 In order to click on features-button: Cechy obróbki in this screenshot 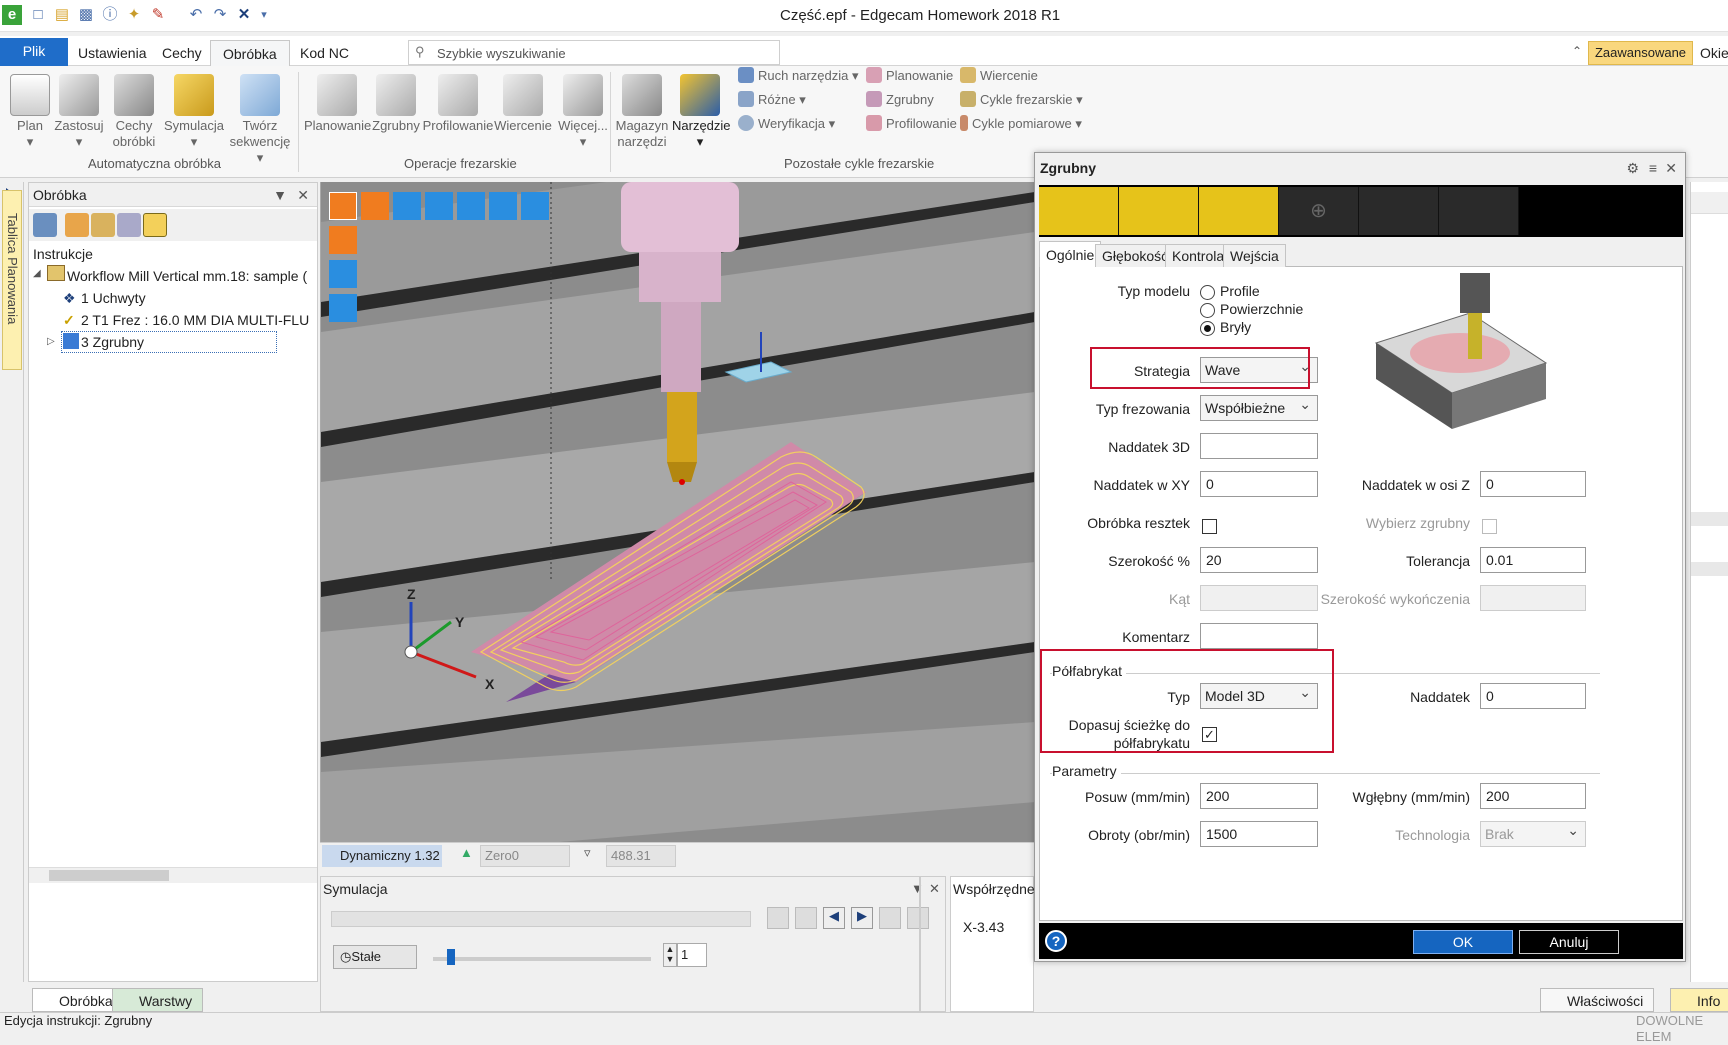, I will do `click(134, 112)`.